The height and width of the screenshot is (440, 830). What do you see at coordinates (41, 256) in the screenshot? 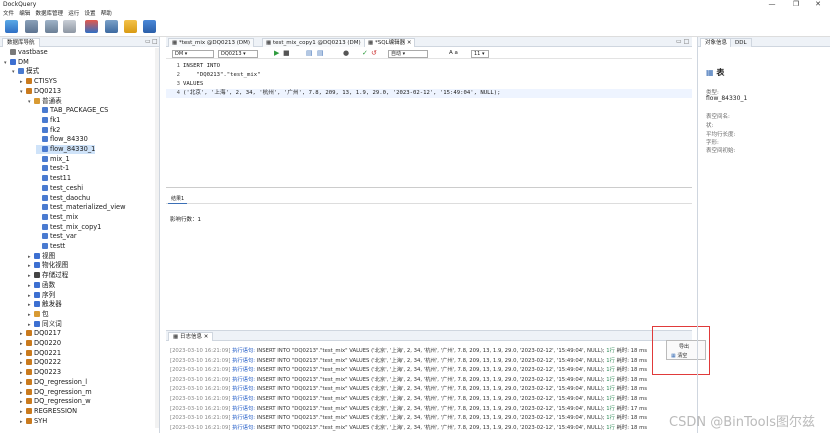
I see `tree-node: ▸ 视图` at bounding box center [41, 256].